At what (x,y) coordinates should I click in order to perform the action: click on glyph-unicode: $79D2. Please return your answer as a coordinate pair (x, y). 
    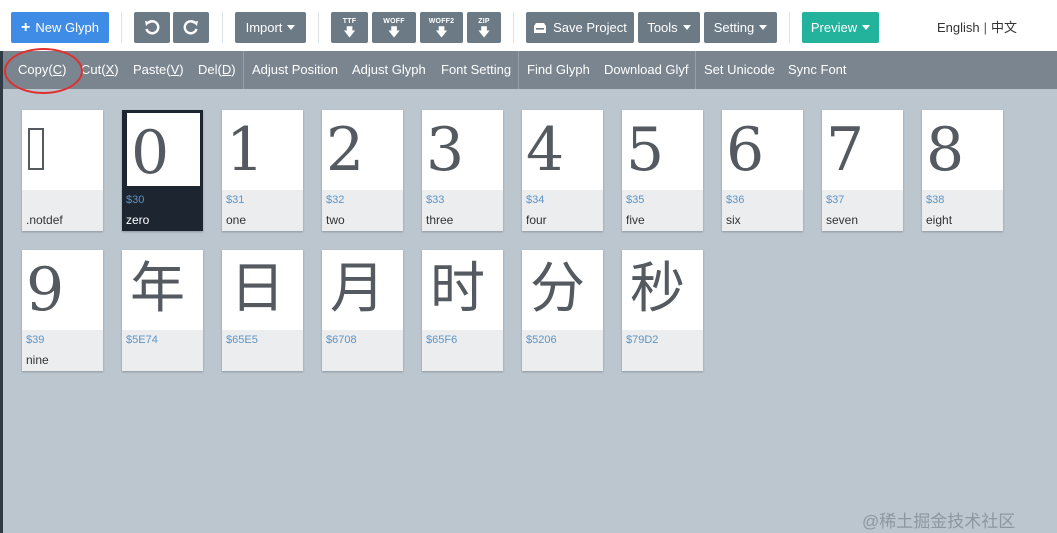
    Looking at the image, I should click on (642, 340).